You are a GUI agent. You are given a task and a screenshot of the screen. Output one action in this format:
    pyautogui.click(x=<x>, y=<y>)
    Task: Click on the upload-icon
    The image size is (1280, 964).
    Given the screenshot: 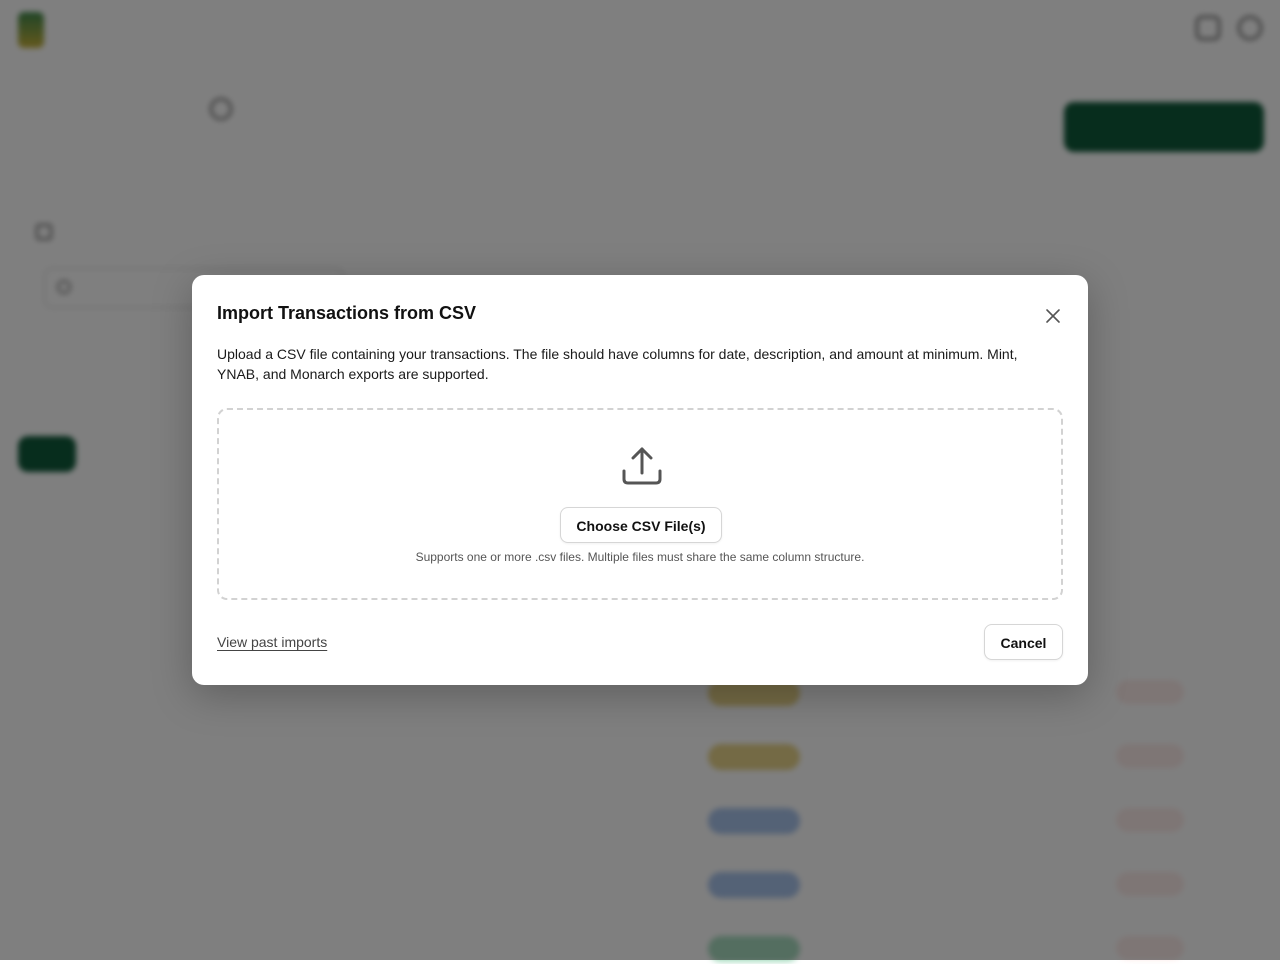 What is the action you would take?
    pyautogui.click(x=642, y=466)
    